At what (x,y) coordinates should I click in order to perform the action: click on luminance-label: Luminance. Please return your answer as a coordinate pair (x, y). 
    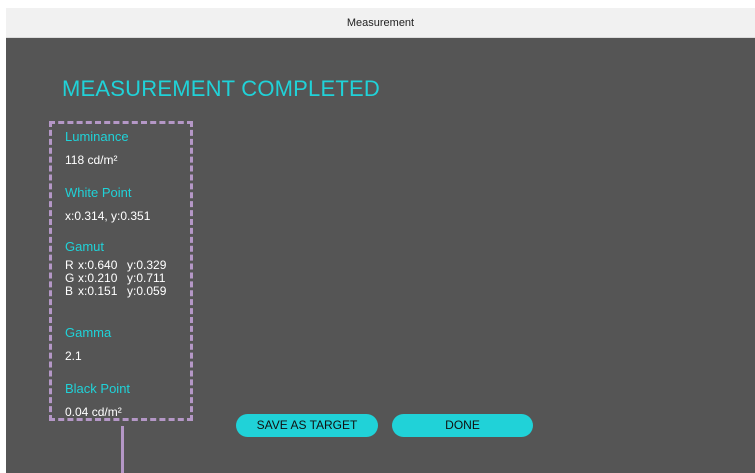
    Looking at the image, I should click on (97, 136).